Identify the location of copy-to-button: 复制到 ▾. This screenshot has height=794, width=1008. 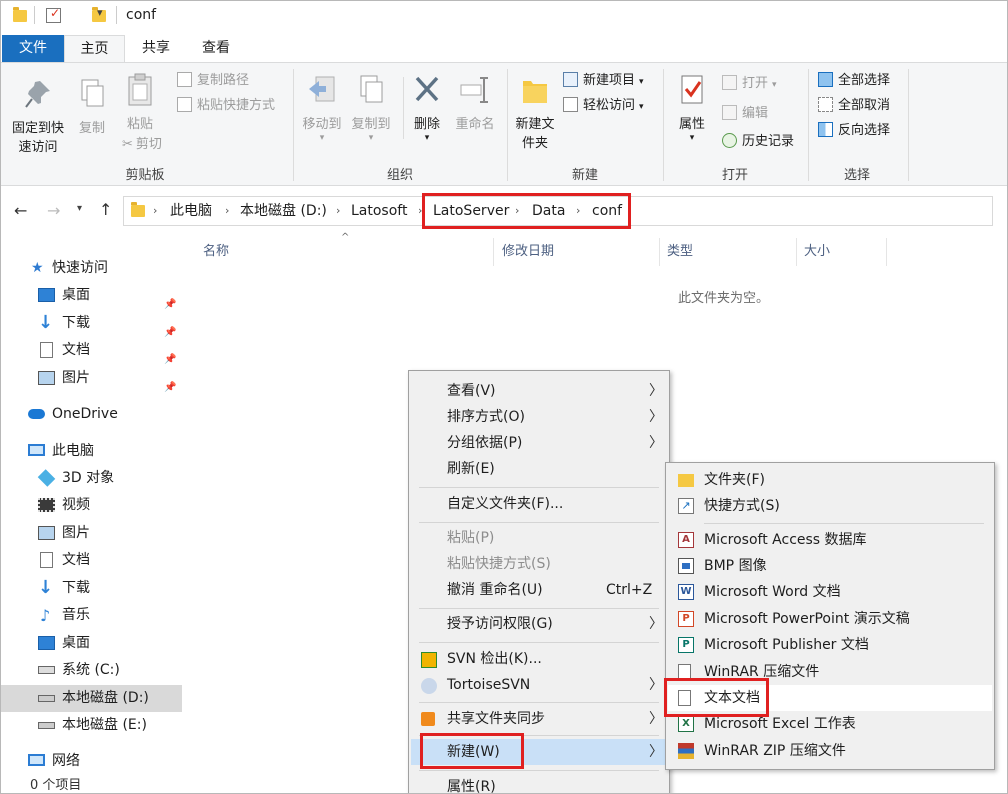
(371, 108).